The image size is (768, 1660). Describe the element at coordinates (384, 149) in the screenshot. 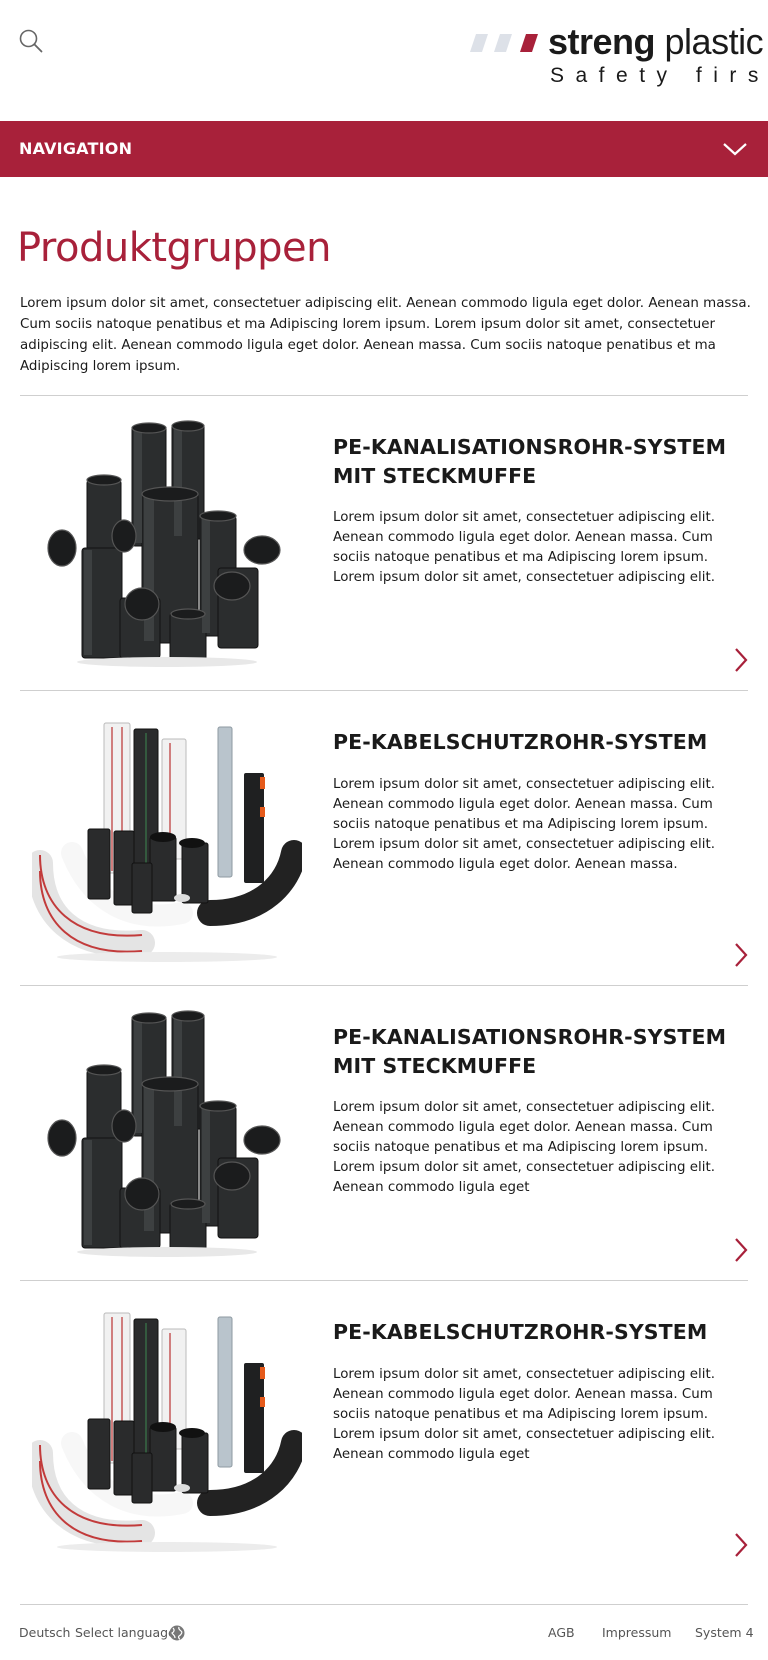

I see `navigation-toggle: NAVIGATION` at that location.